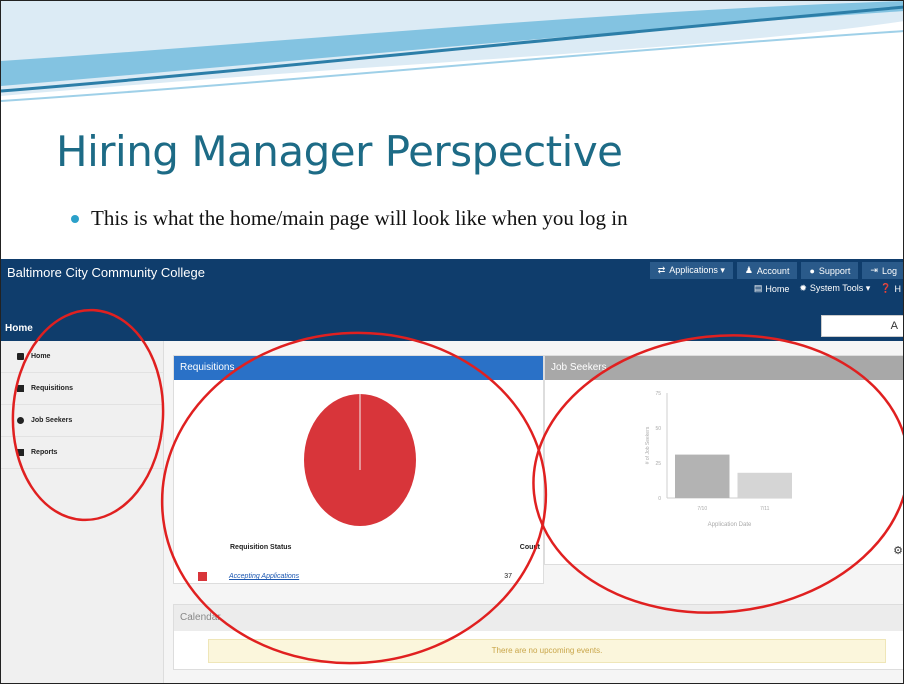  I want to click on top-nav: ⇄ Applications ▾ ♟ Account ● Support ⇥ Log, so click(776, 270).